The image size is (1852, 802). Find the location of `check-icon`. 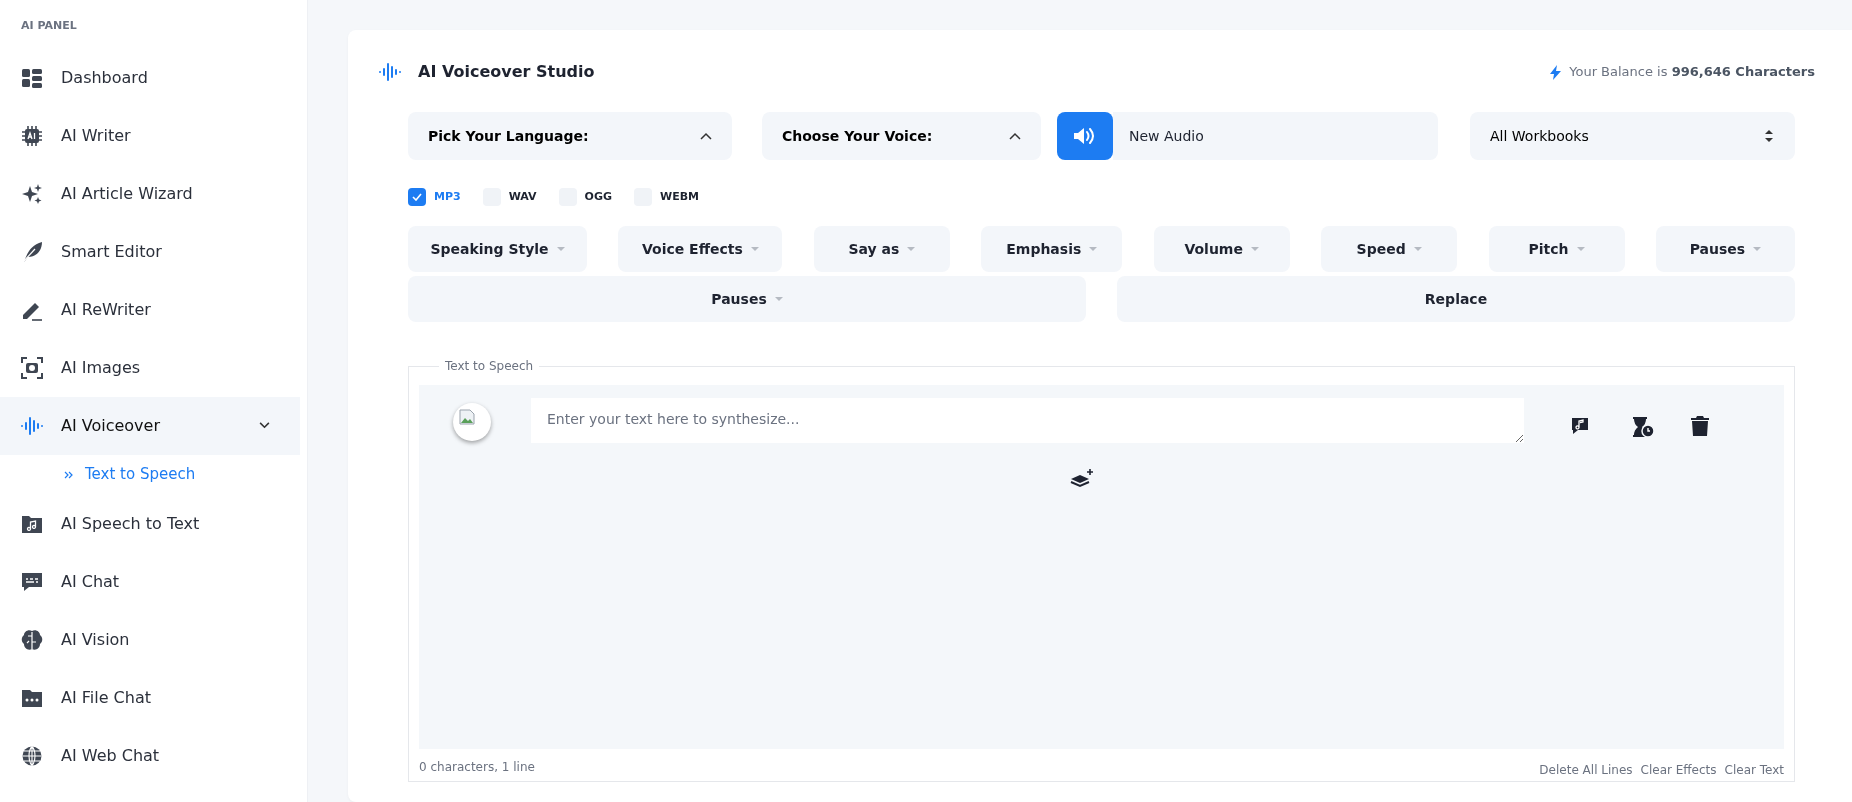

check-icon is located at coordinates (417, 197).